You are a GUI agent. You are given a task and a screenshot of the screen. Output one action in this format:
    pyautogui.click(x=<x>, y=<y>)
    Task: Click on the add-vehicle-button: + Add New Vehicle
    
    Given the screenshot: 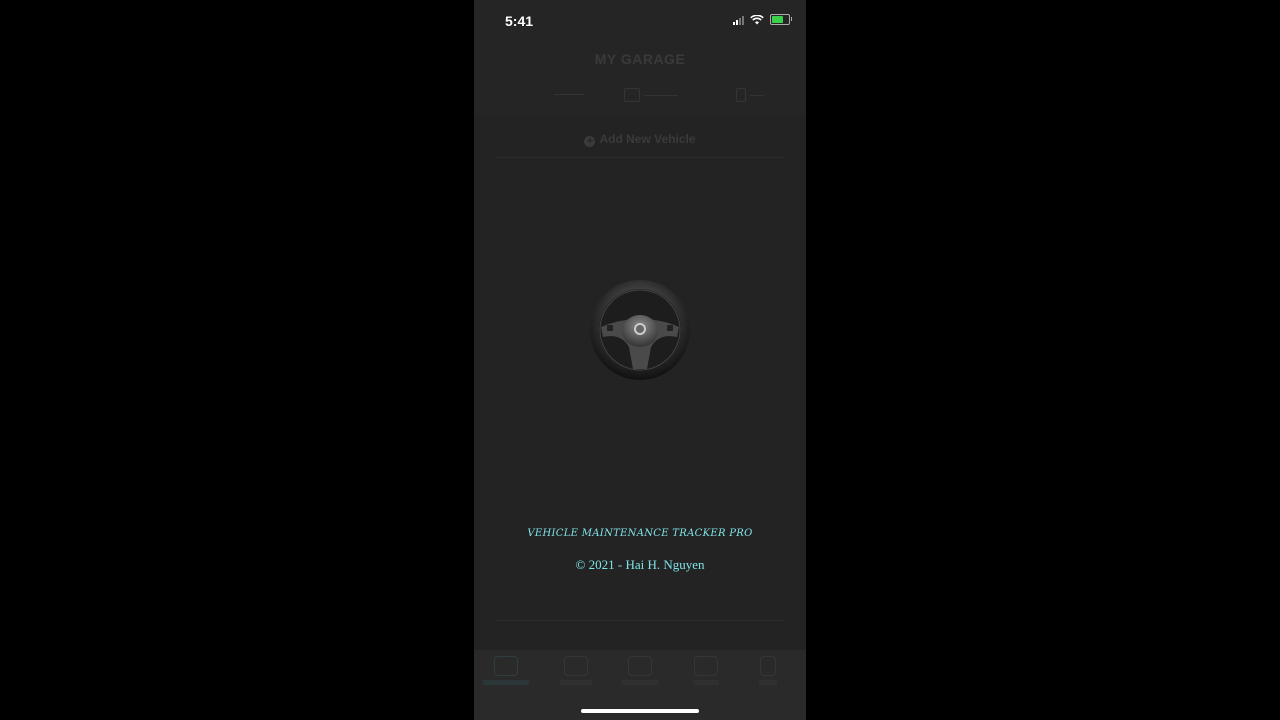 What is the action you would take?
    pyautogui.click(x=640, y=139)
    